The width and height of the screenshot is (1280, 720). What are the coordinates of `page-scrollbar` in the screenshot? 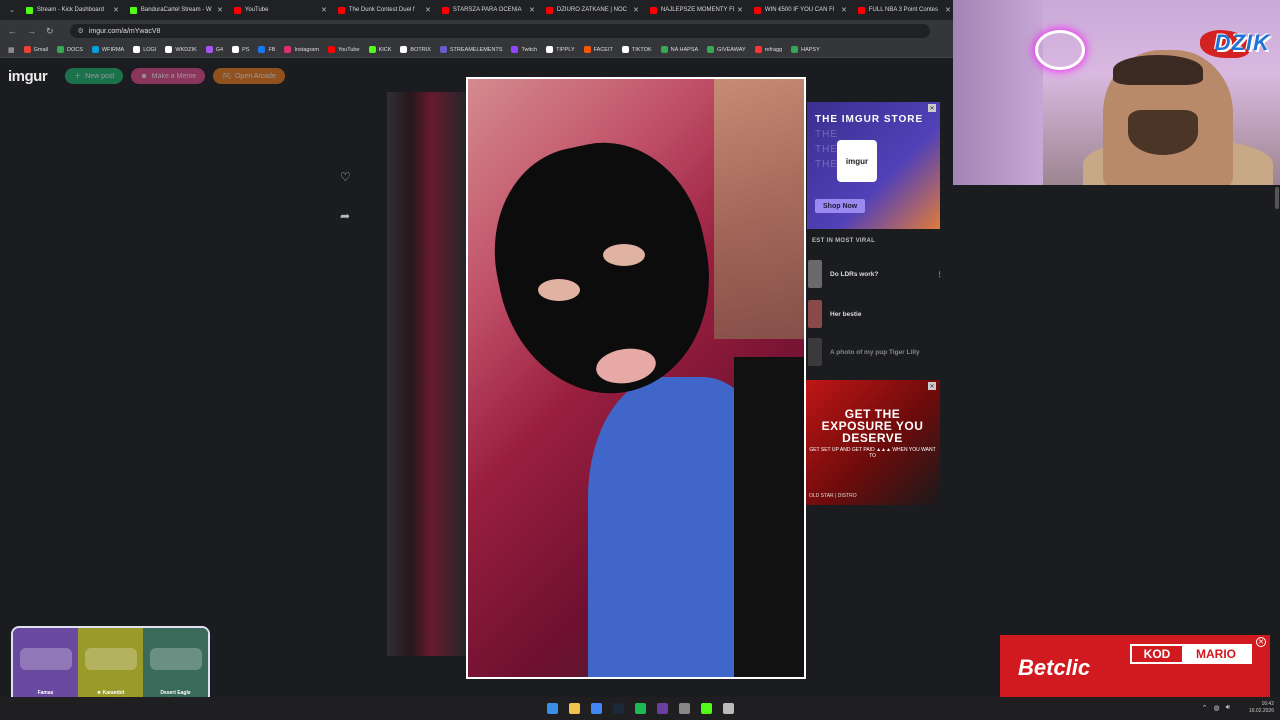 It's located at (1277, 440).